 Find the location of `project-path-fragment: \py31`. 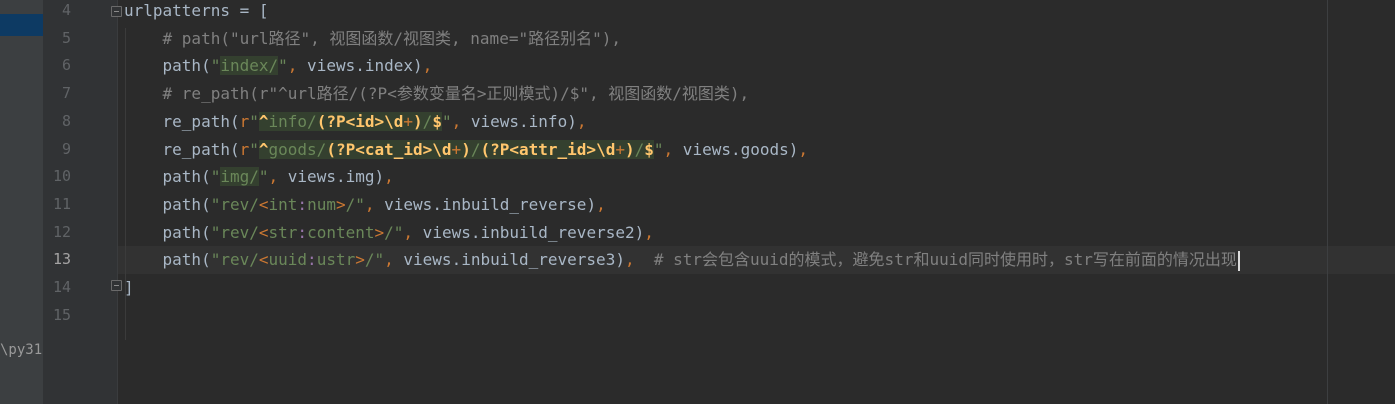

project-path-fragment: \py31 is located at coordinates (21, 350).